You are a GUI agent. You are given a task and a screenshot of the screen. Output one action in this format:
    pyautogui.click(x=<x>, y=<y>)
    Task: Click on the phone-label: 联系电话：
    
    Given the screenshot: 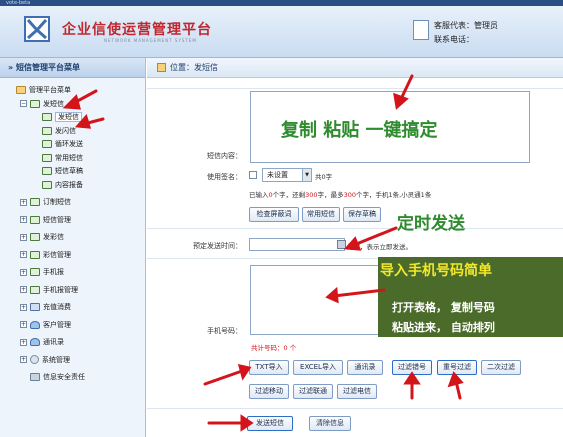 What is the action you would take?
    pyautogui.click(x=454, y=39)
    